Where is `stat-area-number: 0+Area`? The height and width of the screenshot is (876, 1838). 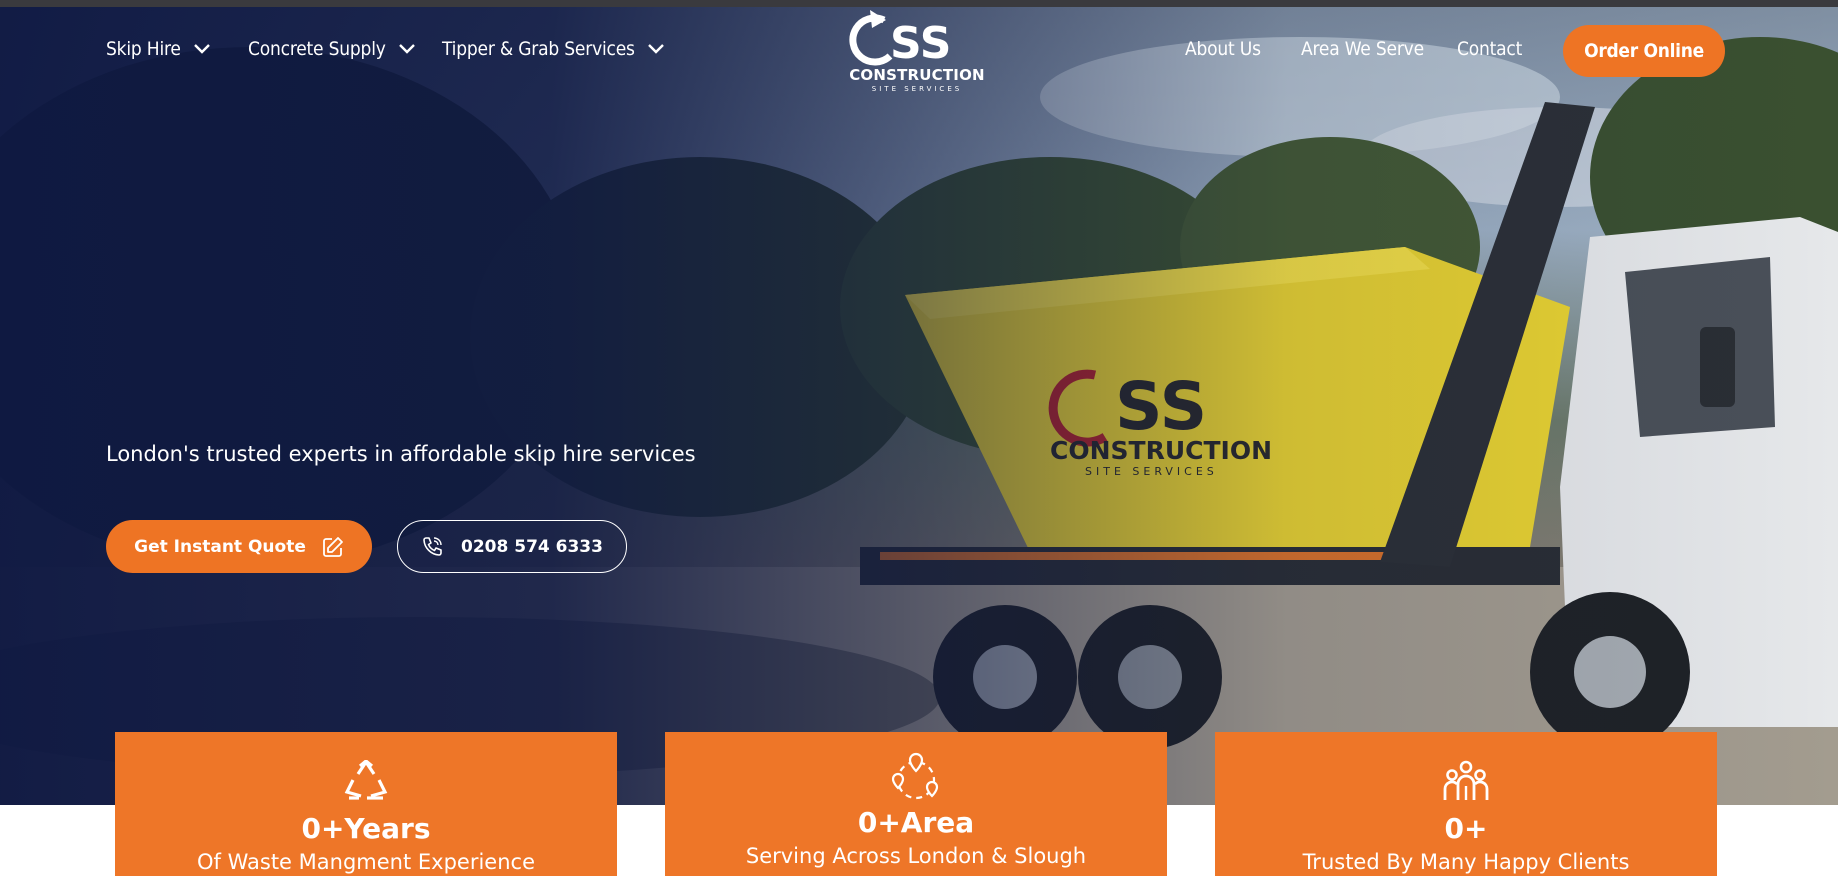 stat-area-number: 0+Area is located at coordinates (916, 822).